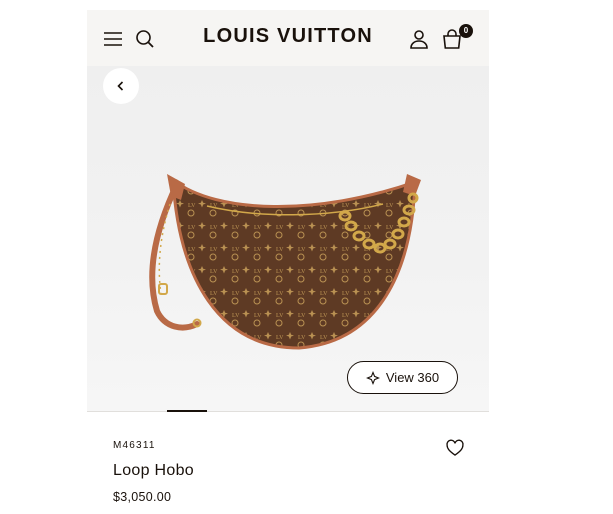 The height and width of the screenshot is (514, 613). I want to click on product-price: $3,050.00, so click(142, 497).